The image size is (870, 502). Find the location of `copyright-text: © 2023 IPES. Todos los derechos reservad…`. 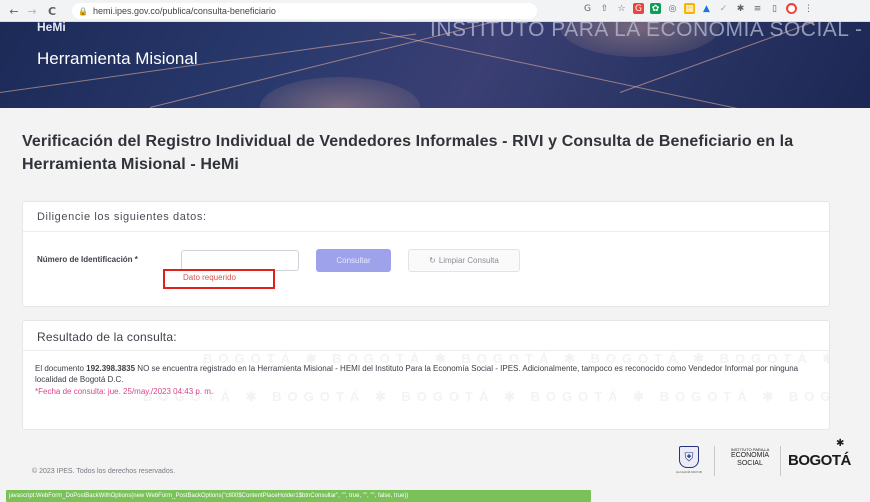

copyright-text: © 2023 IPES. Todos los derechos reservad… is located at coordinates (104, 471).